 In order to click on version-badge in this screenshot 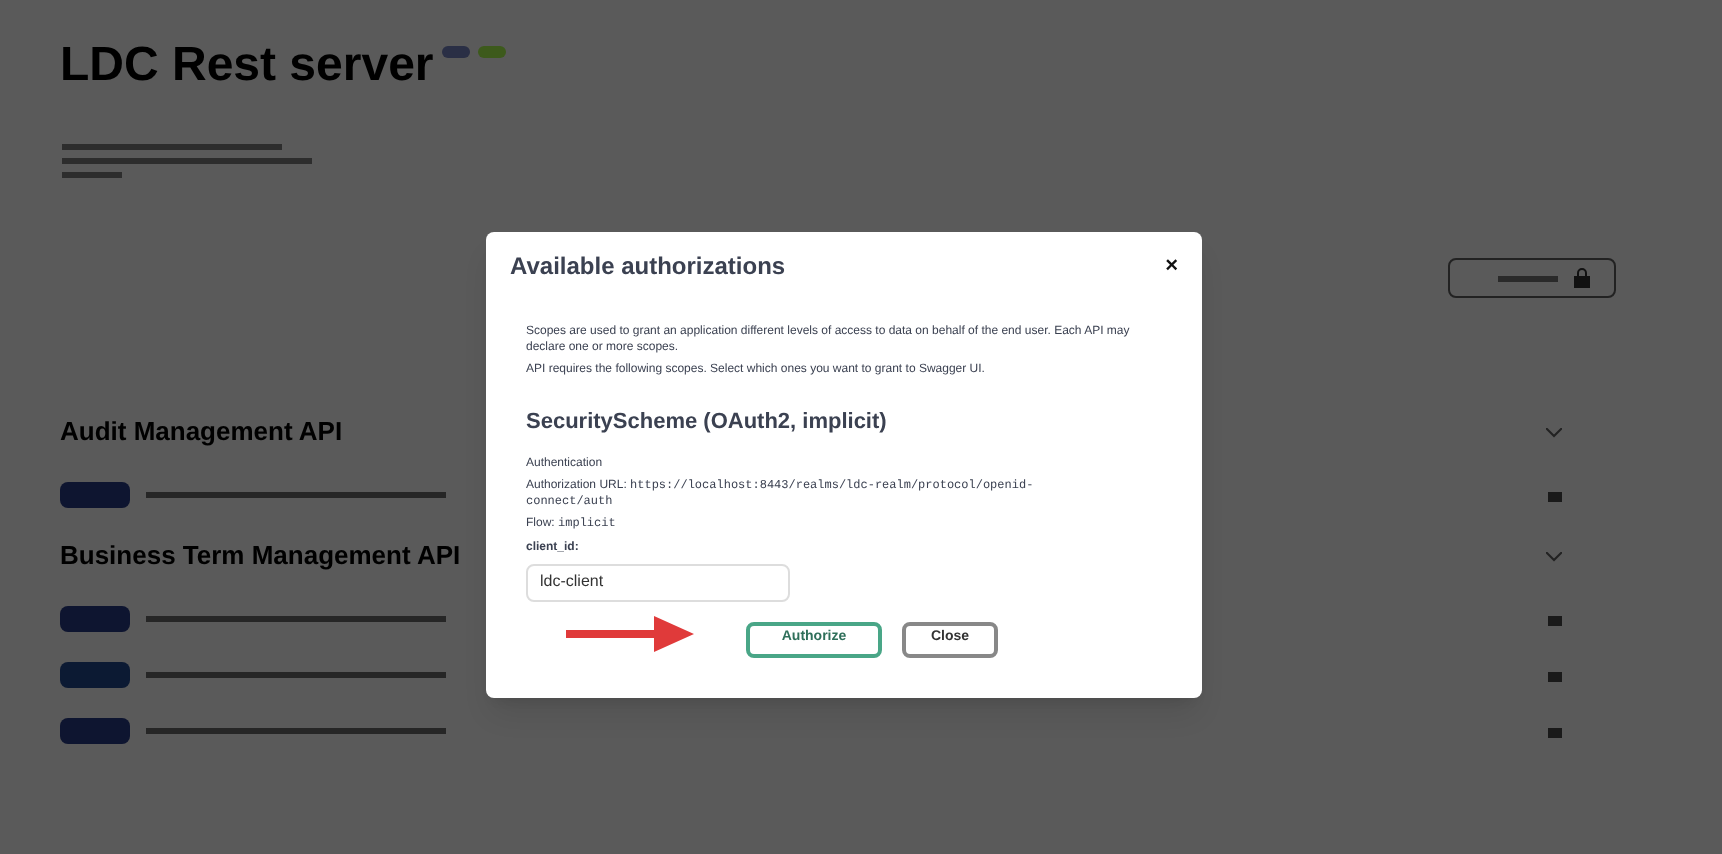, I will do `click(455, 52)`.